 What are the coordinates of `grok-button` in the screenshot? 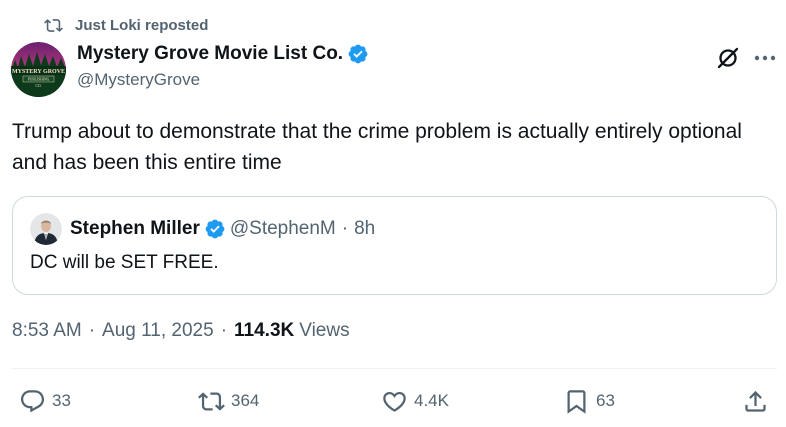 It's located at (728, 58).